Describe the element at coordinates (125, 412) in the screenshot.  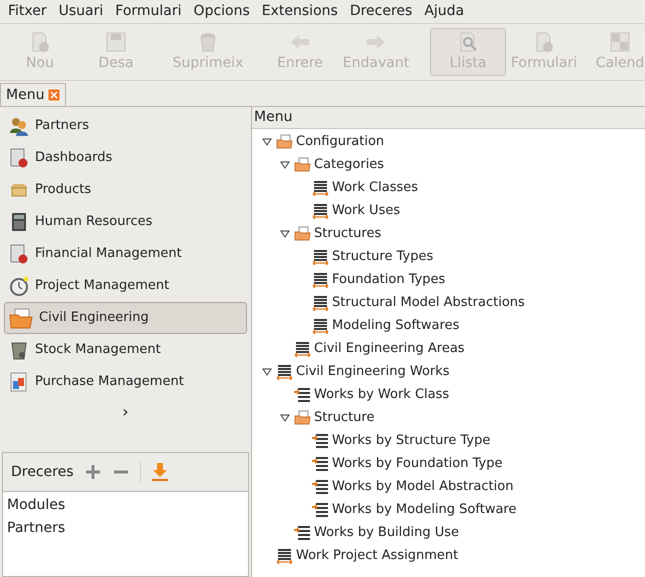
I see `more-button: ›` at that location.